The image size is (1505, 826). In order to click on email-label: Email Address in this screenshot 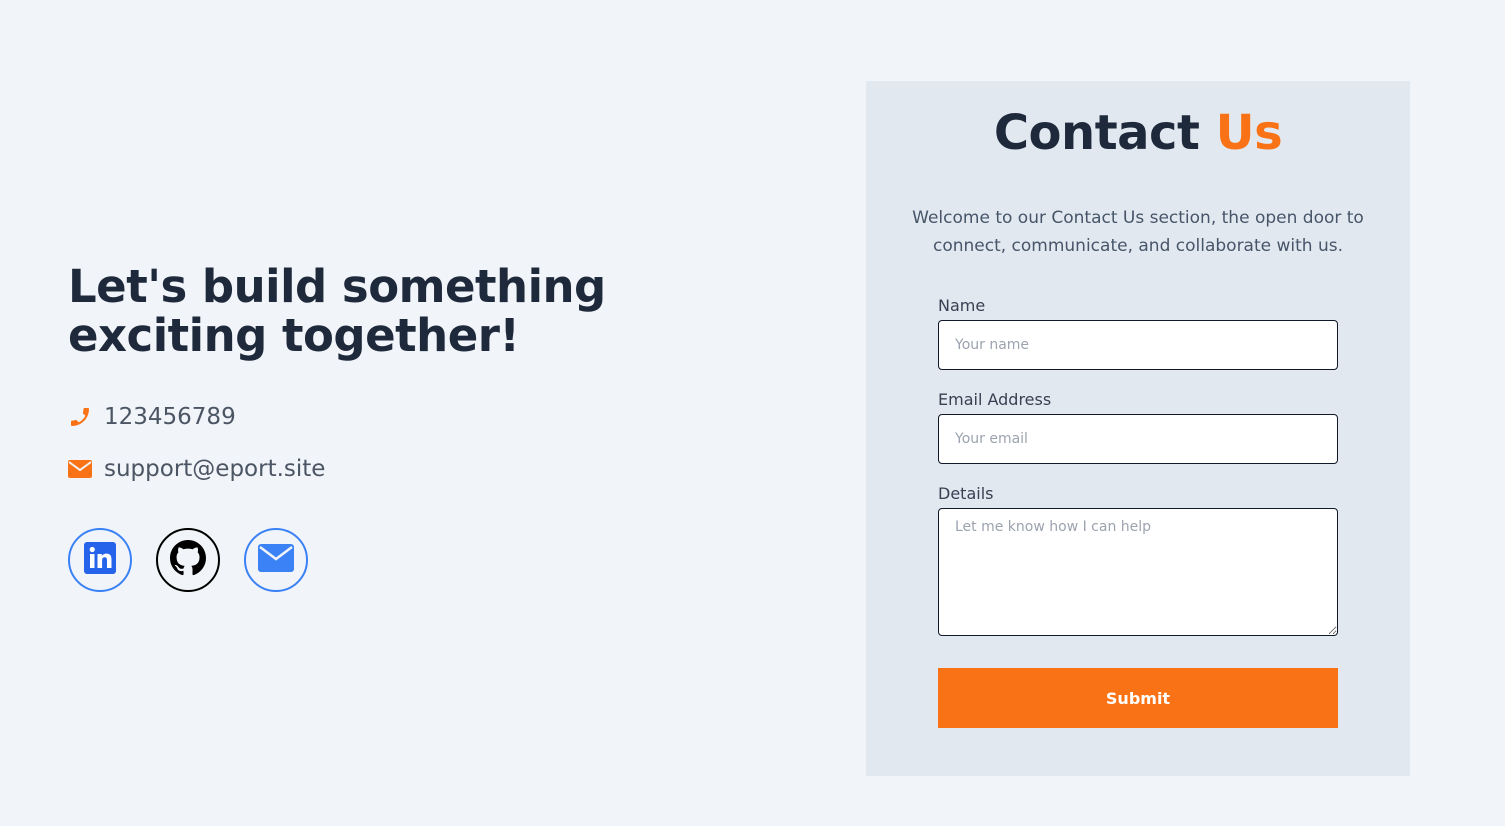, I will do `click(995, 399)`.